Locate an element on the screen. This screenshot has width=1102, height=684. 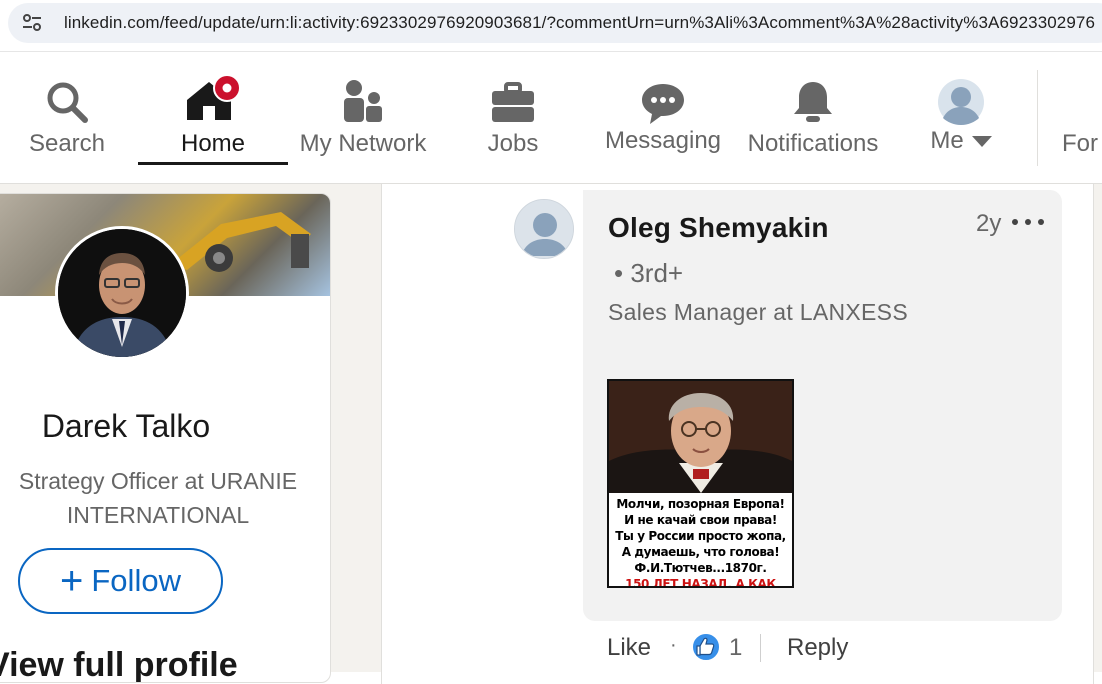
nav-label: Messaging is located at coordinates (663, 140).